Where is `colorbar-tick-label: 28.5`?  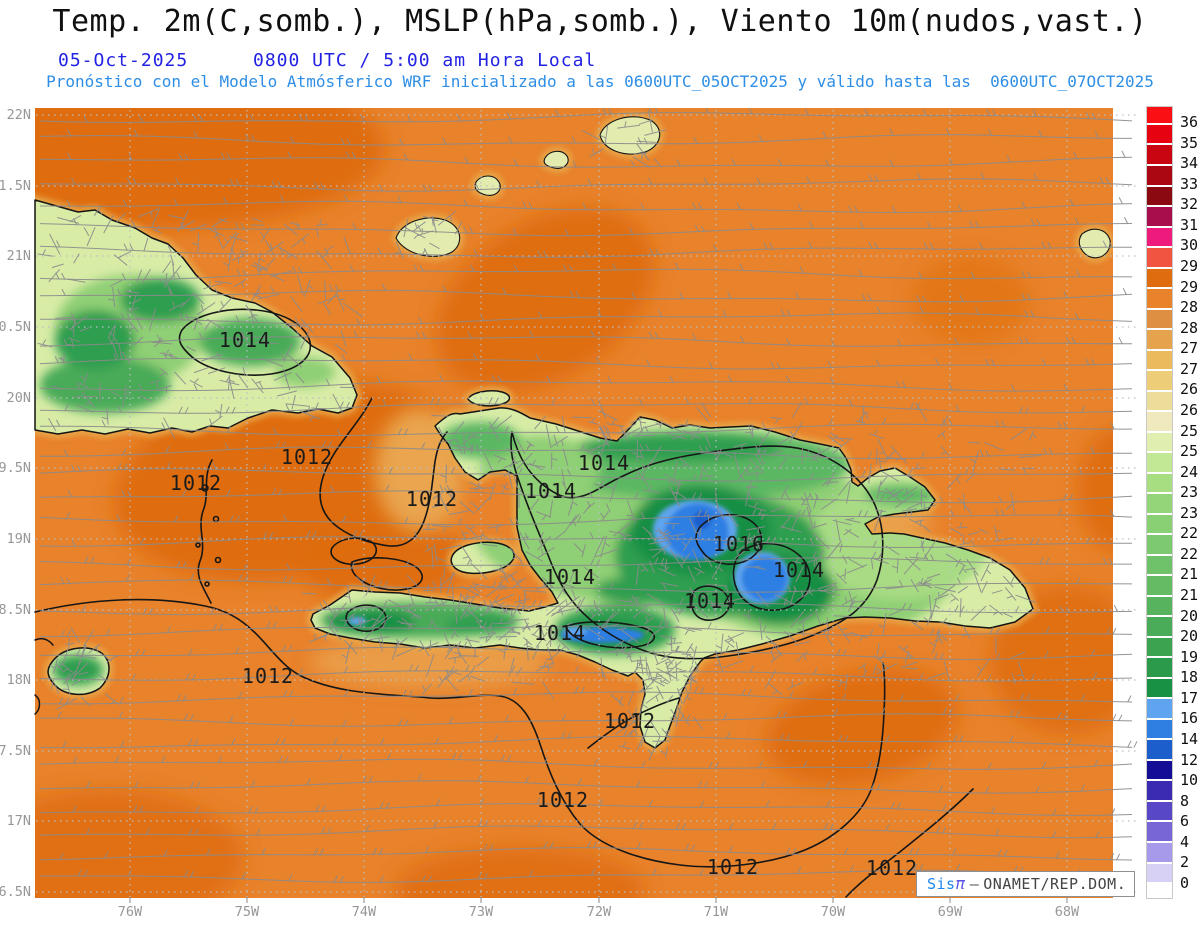 colorbar-tick-label: 28.5 is located at coordinates (1190, 307).